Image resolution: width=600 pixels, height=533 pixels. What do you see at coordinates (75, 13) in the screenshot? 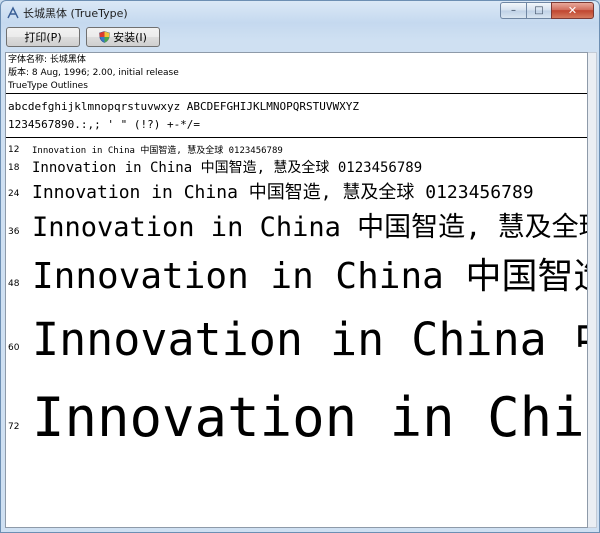
I see `window-title: 长城黑体 (TrueType)` at bounding box center [75, 13].